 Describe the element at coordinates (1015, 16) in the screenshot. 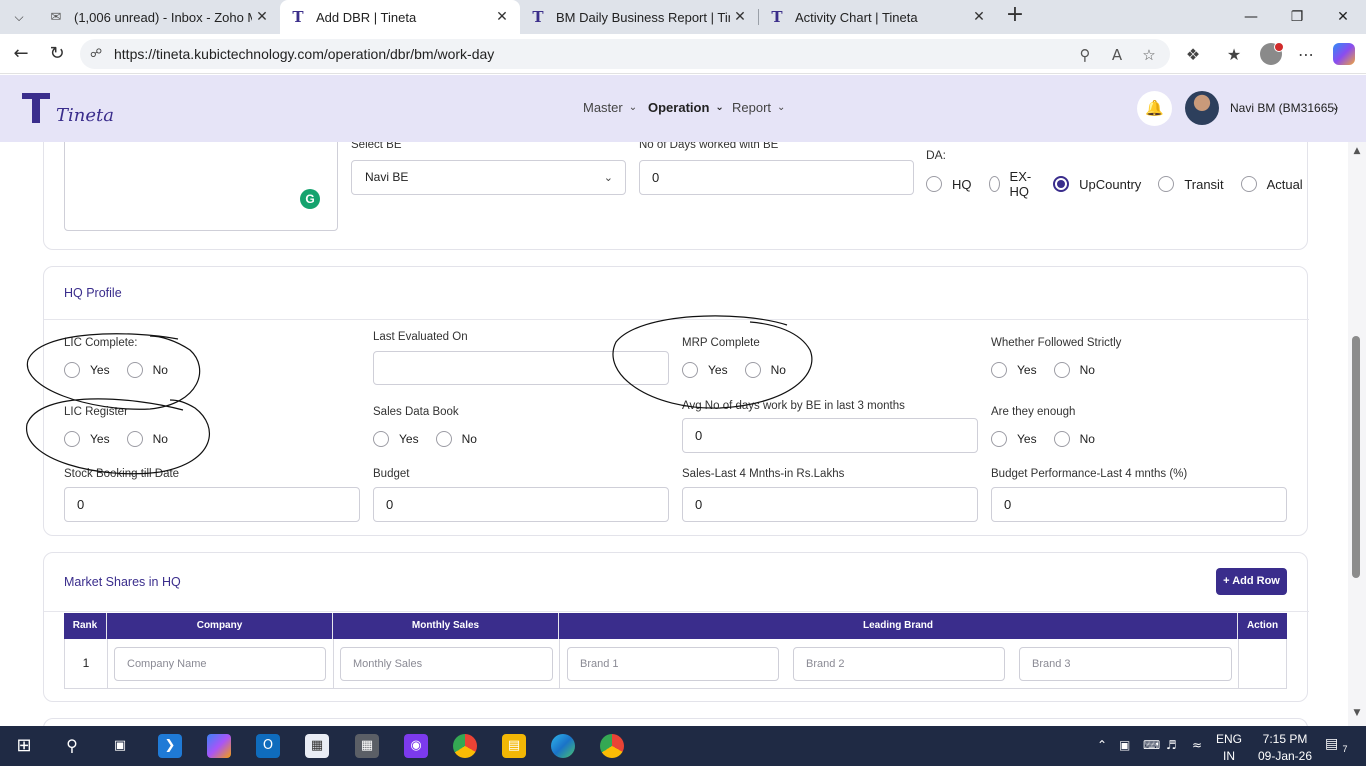

I see `new-tab-plus-icon: +` at that location.